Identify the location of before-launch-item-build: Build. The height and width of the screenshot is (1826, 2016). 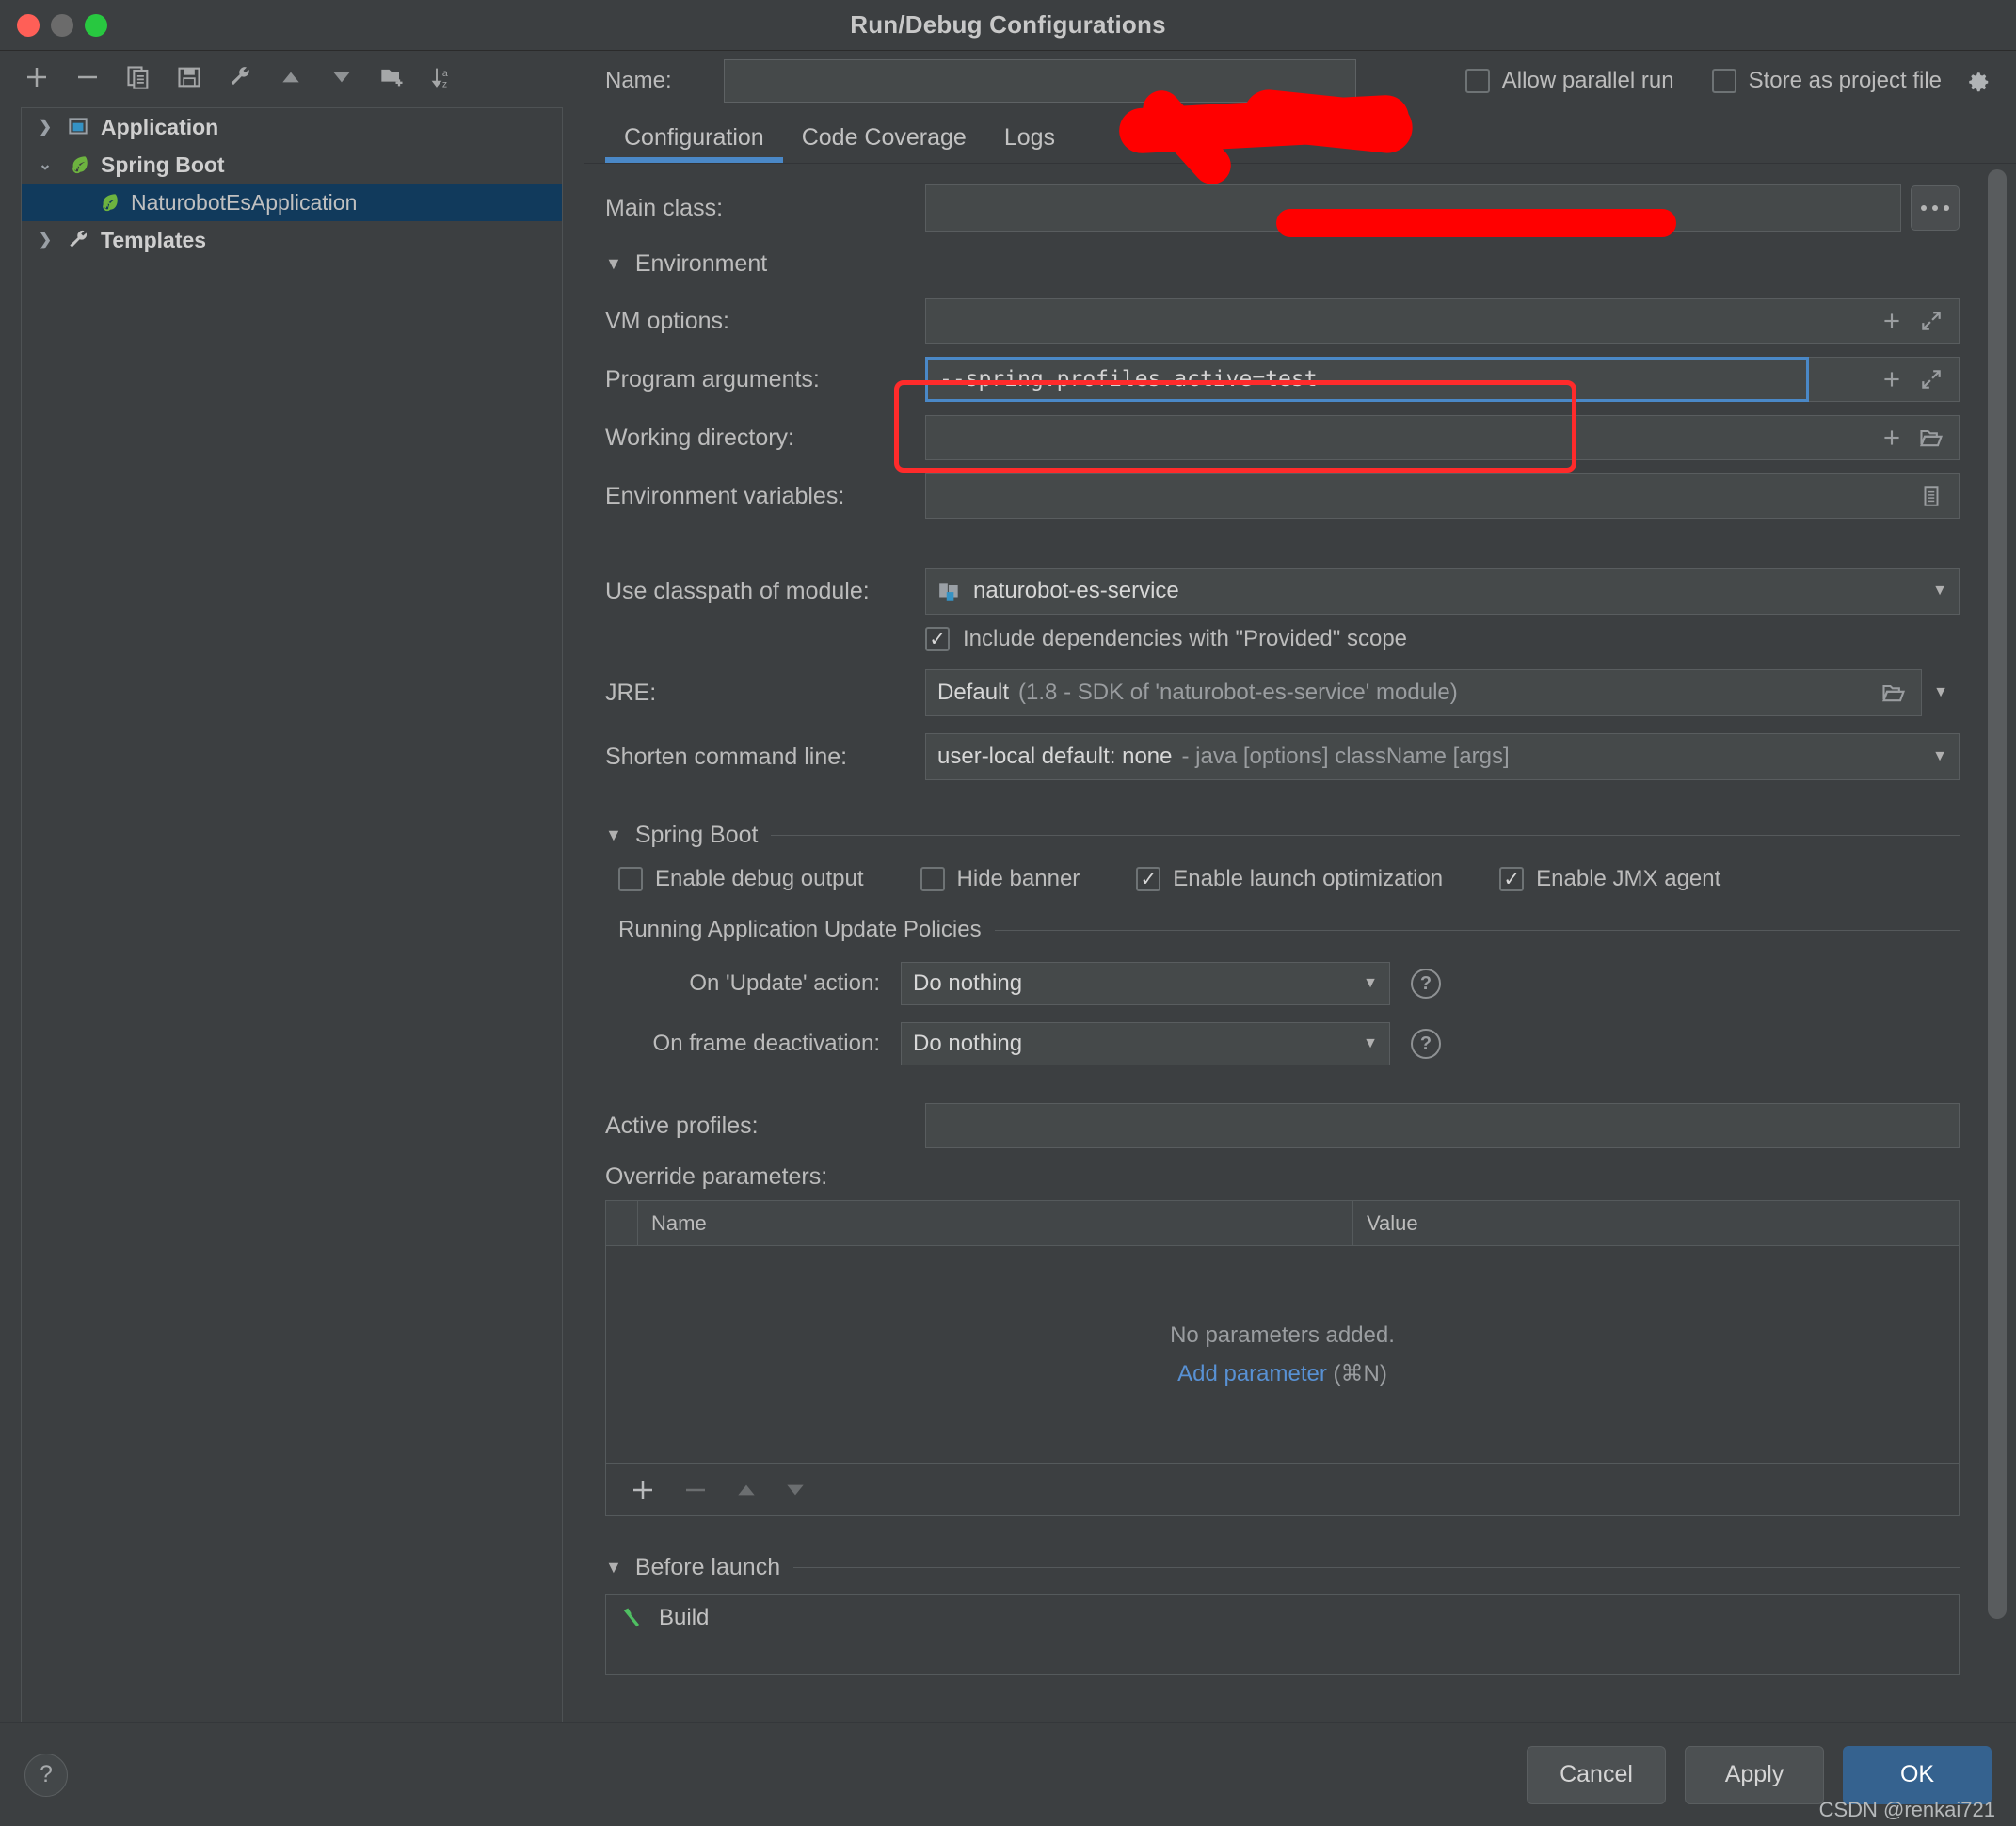
(1282, 1618).